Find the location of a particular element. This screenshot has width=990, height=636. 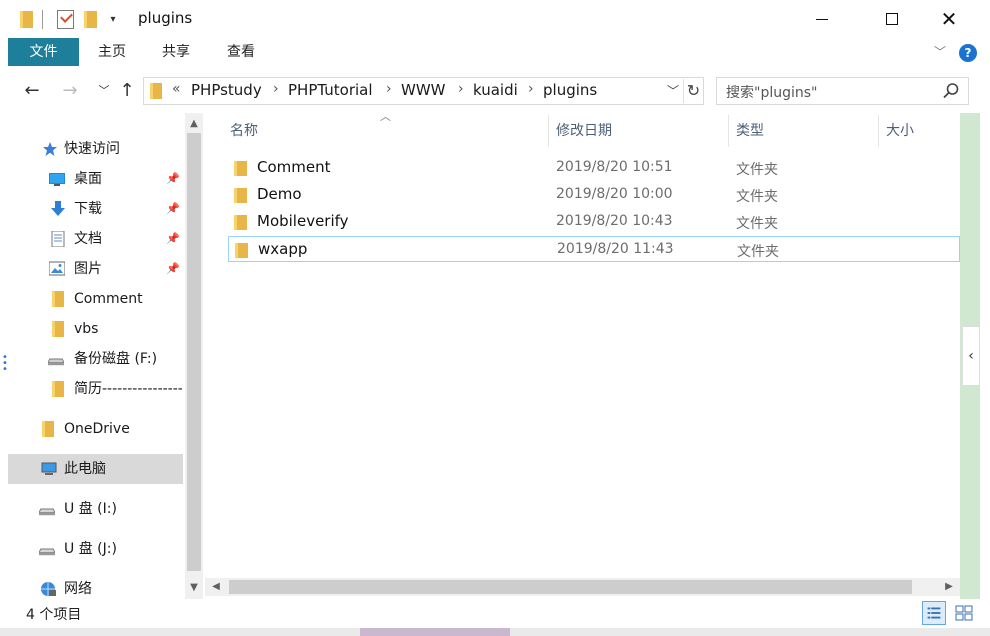

scroll-left-arrow-icon: ◀ is located at coordinates (216, 587).